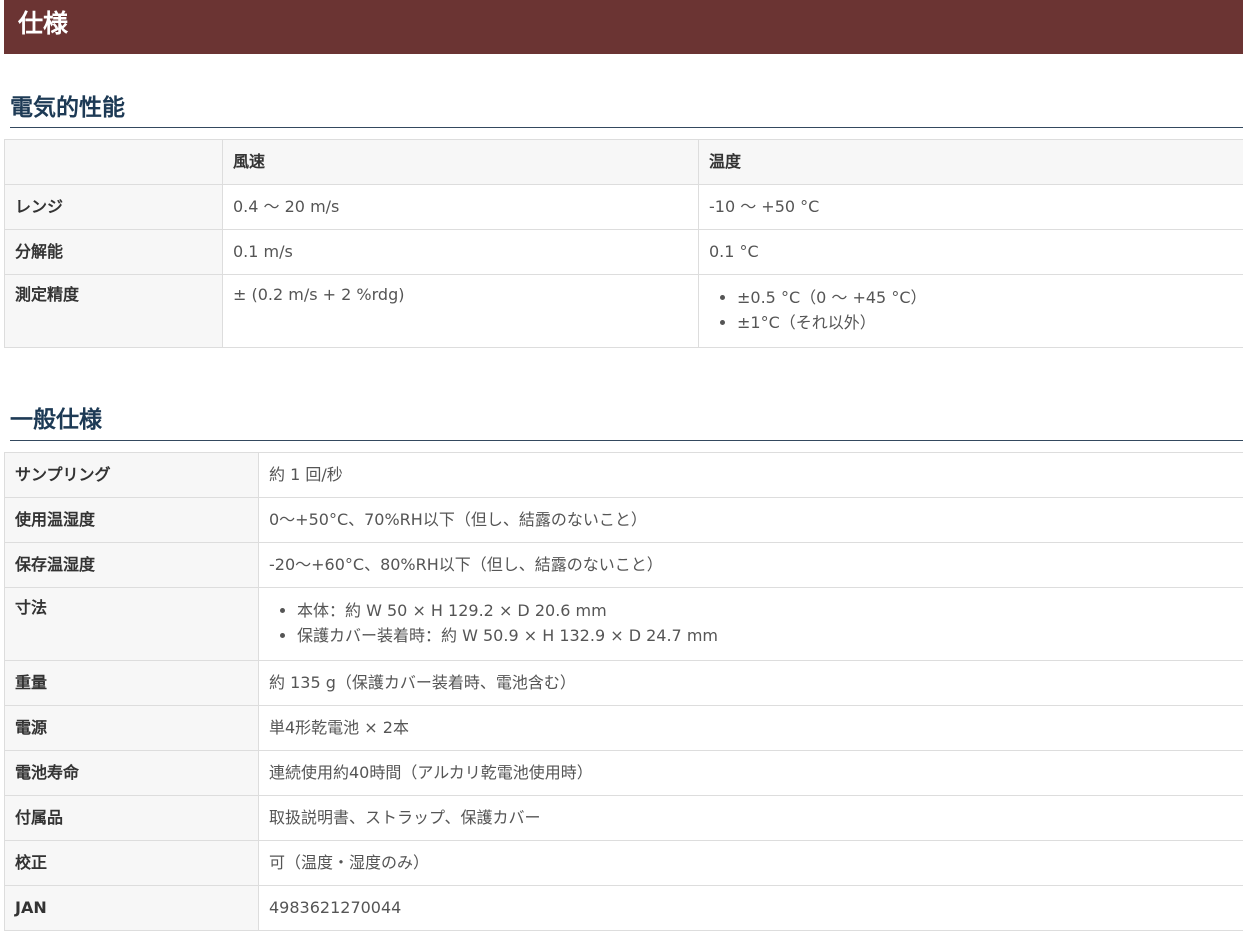 The width and height of the screenshot is (1243, 933). I want to click on table-row: サンプリング 約 1 回/秒, so click(623, 475).